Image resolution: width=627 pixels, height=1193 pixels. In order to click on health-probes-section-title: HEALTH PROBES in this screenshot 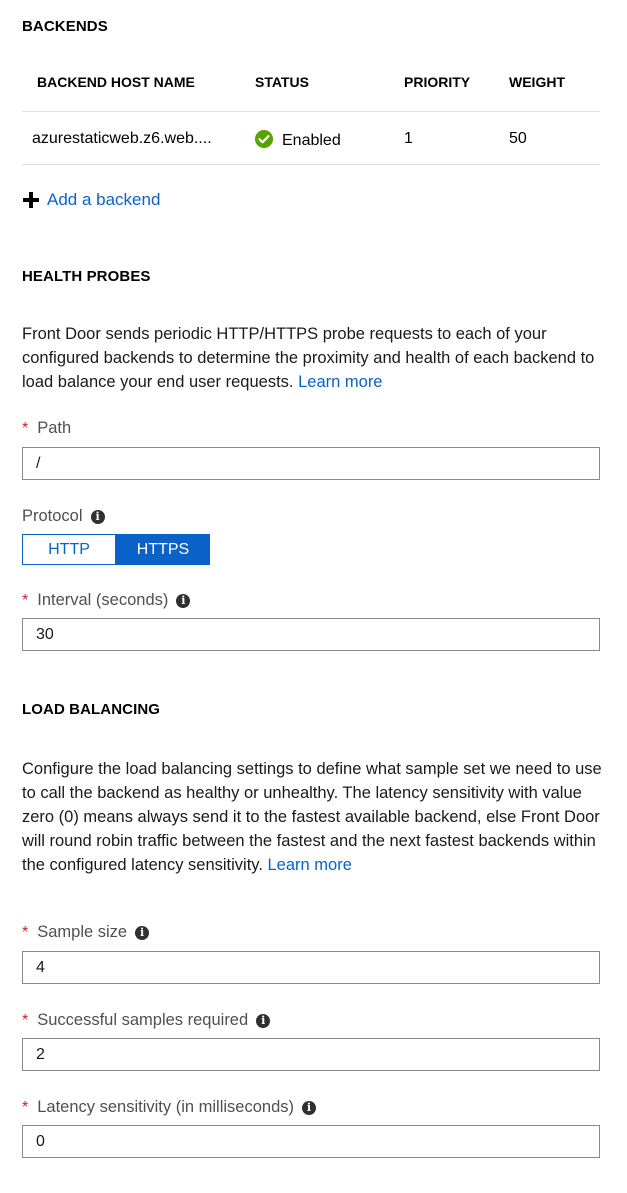, I will do `click(86, 276)`.